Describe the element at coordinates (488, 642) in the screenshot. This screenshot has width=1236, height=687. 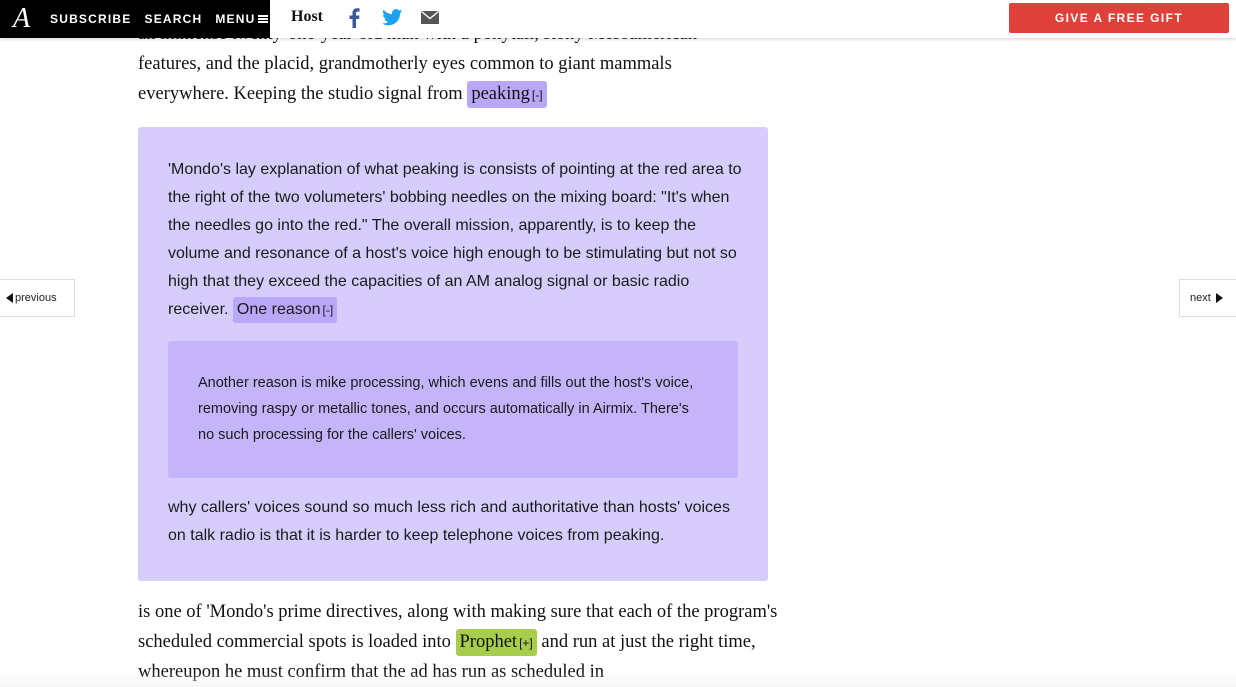
I see `footnote-toggle-label: Prophet` at that location.